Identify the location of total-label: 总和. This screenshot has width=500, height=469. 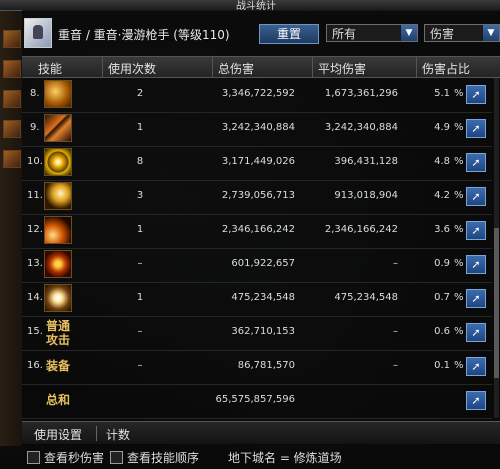
(57, 400).